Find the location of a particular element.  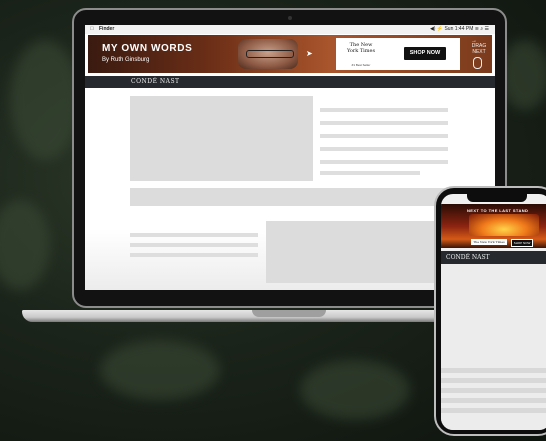

menu-status-area: ◀) ⚡ Sun 1:44 PM ≋ ⌕ ☰ is located at coordinates (459, 29).